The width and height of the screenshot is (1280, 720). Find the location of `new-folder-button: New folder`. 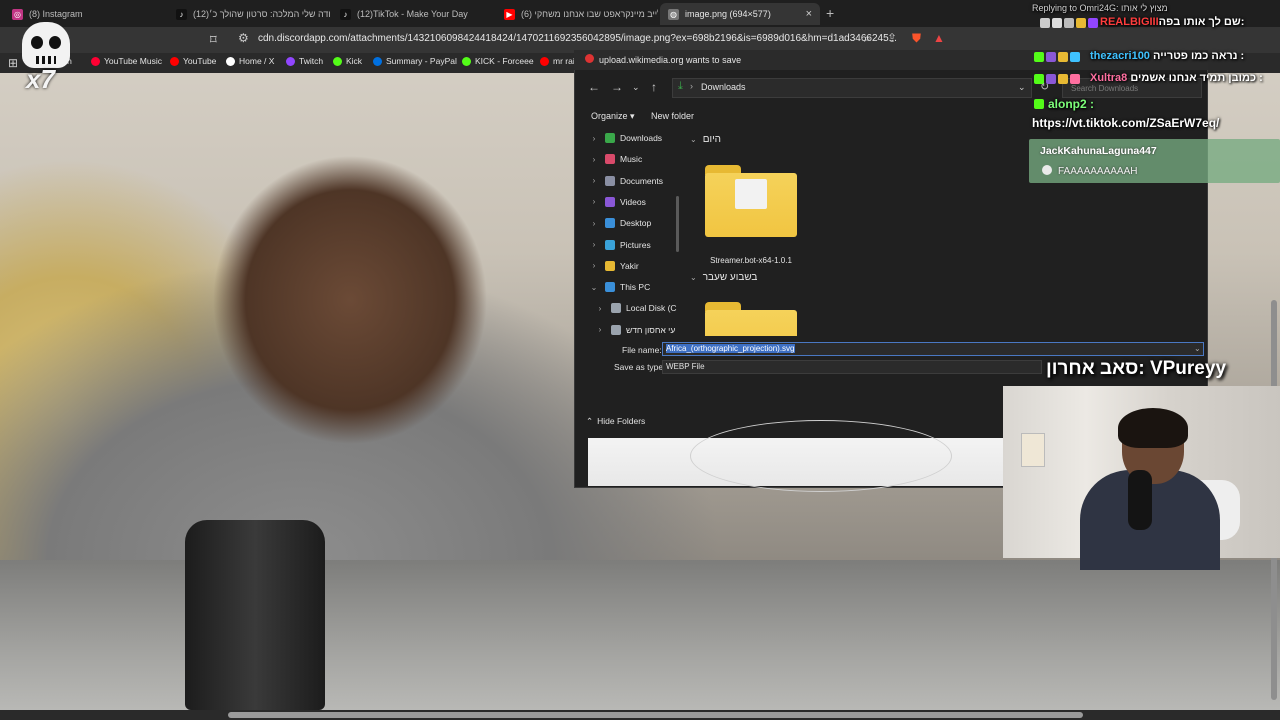

new-folder-button: New folder is located at coordinates (672, 116).